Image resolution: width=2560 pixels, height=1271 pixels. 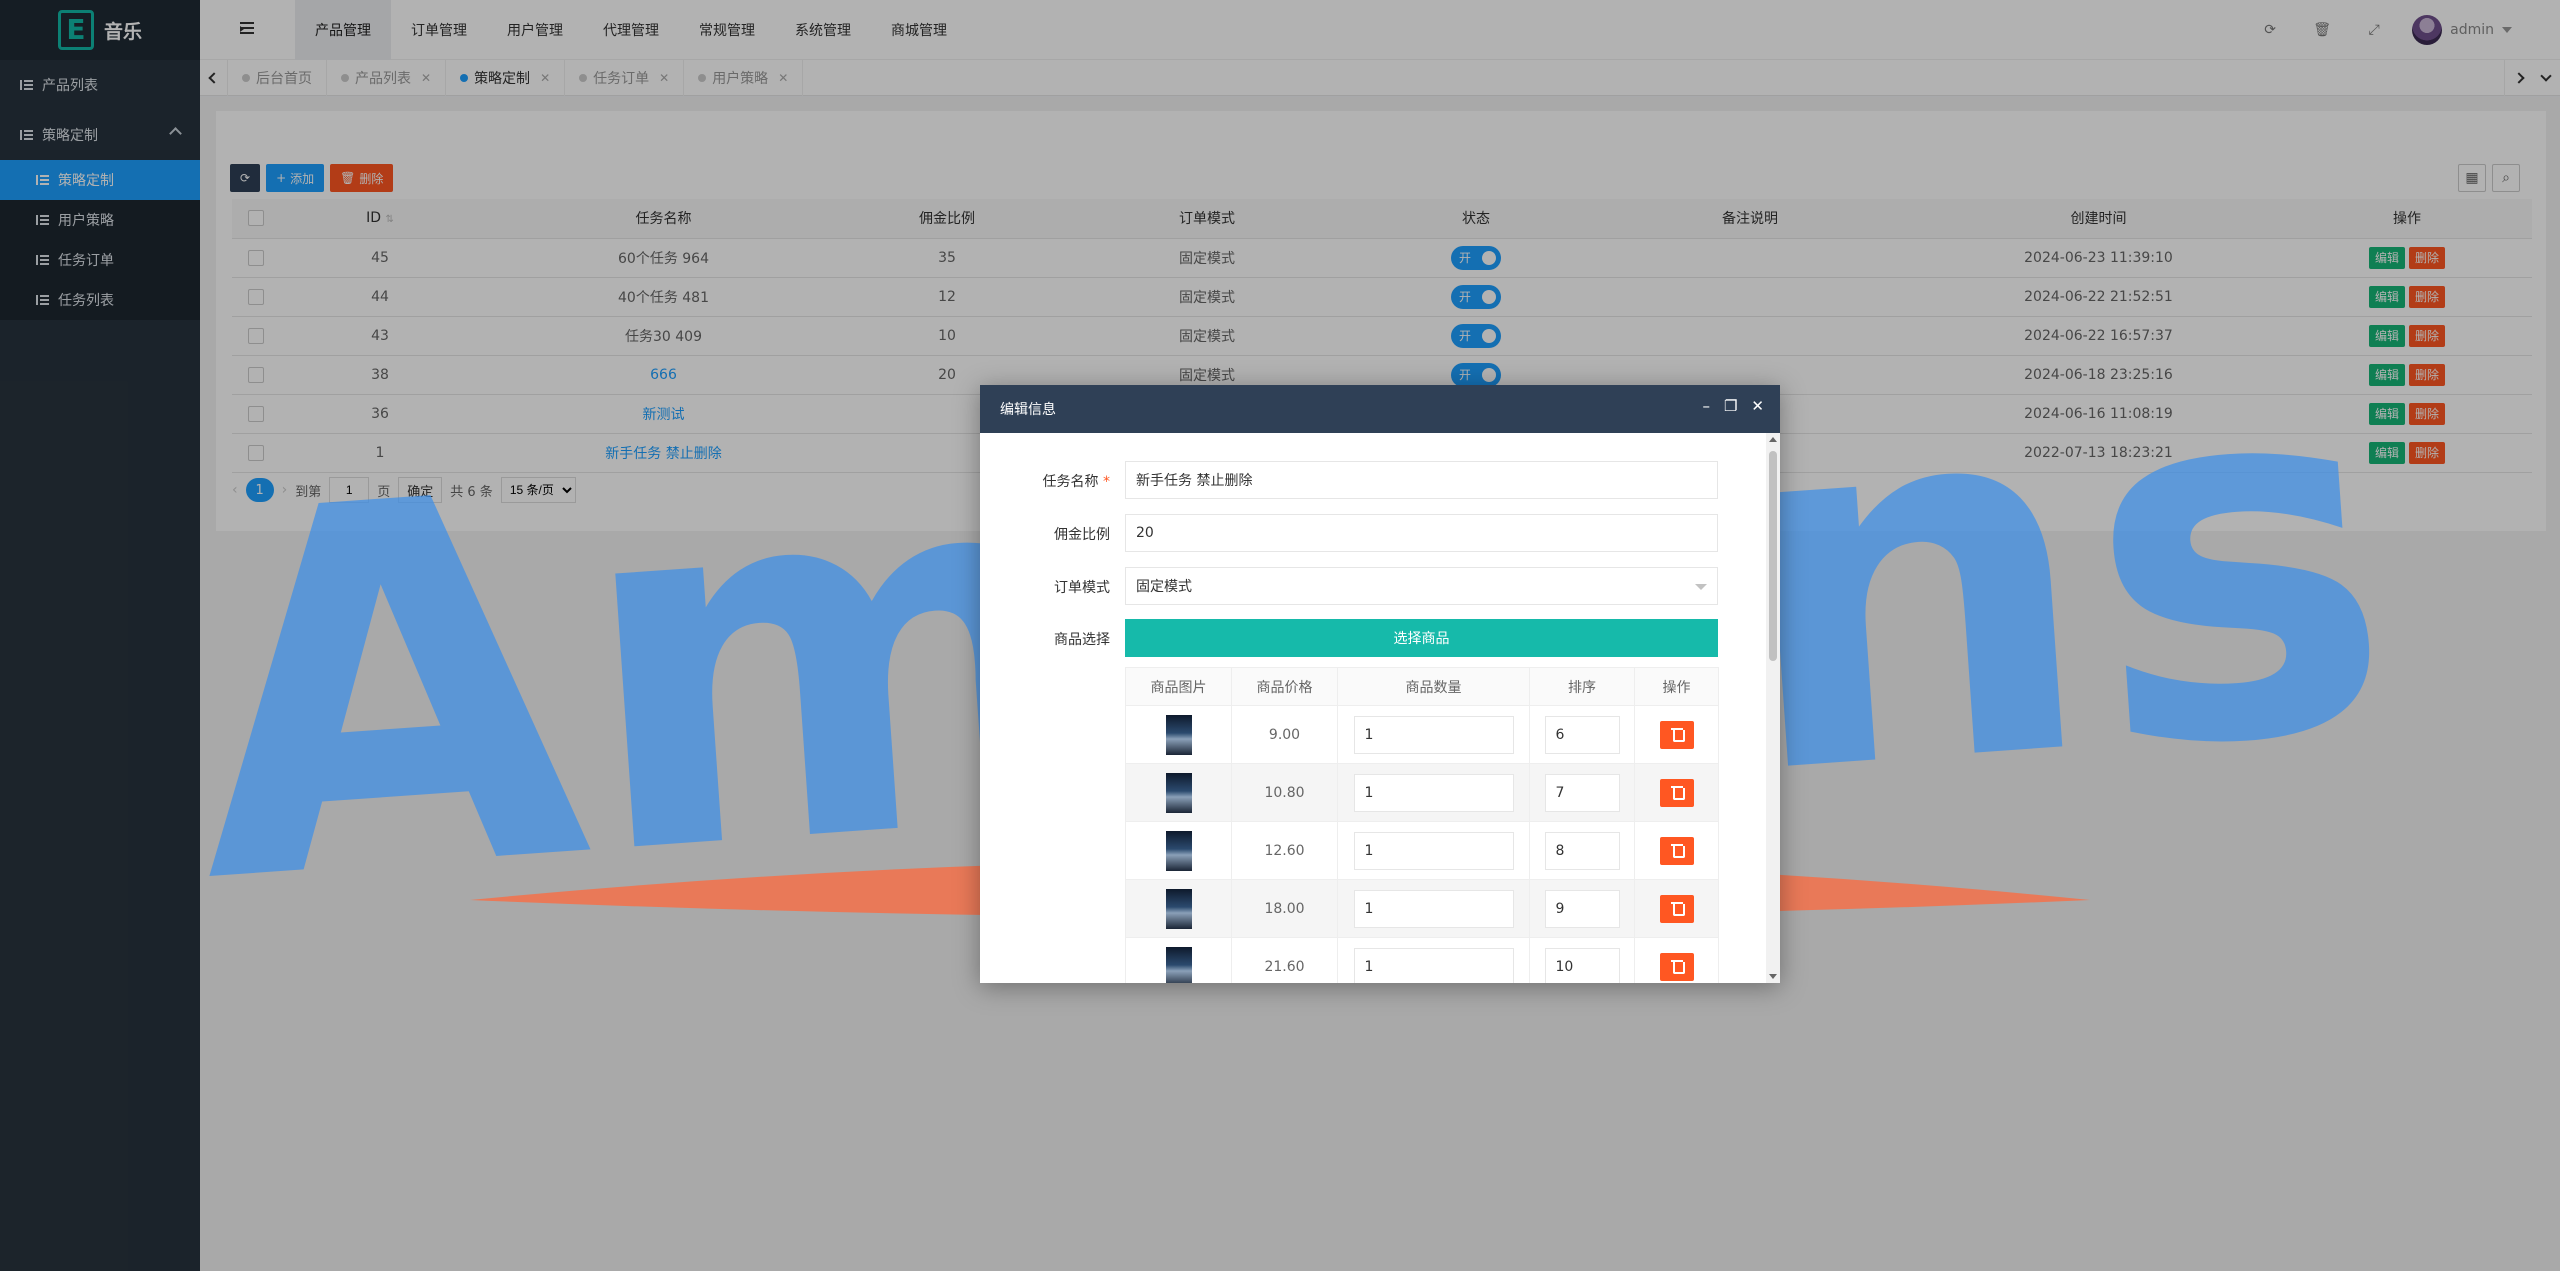 What do you see at coordinates (1082, 588) in the screenshot?
I see `form-label: 订单模式` at bounding box center [1082, 588].